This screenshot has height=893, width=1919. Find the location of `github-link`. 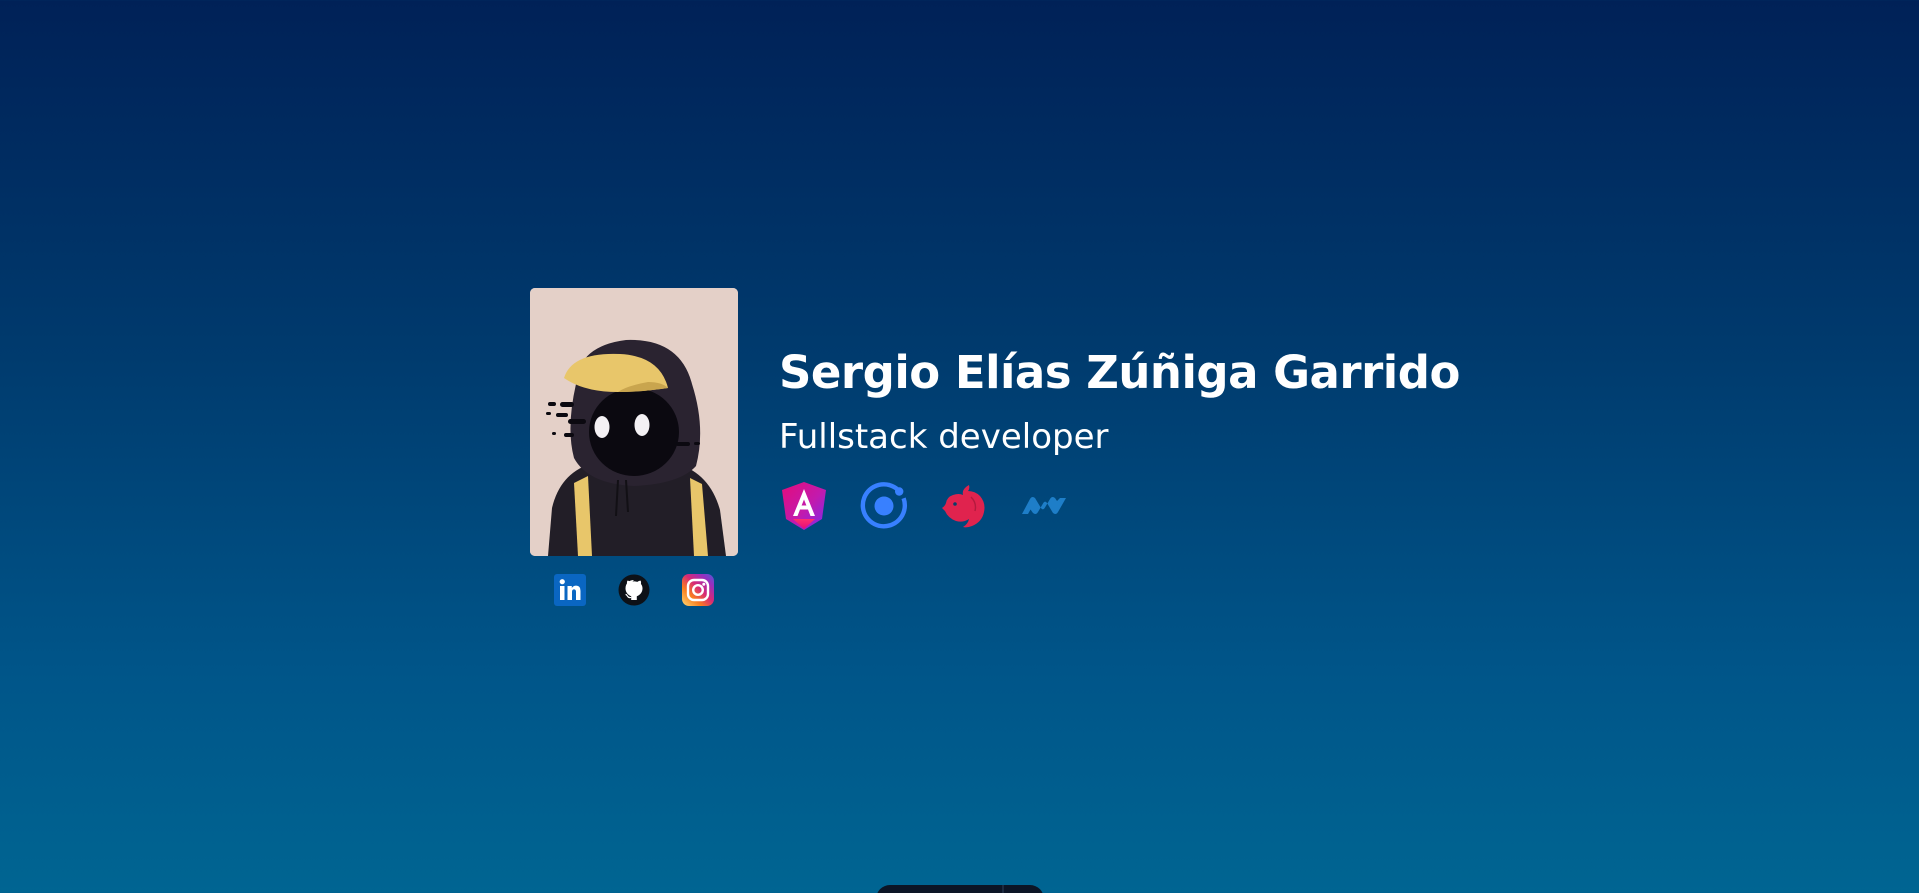

github-link is located at coordinates (634, 590).